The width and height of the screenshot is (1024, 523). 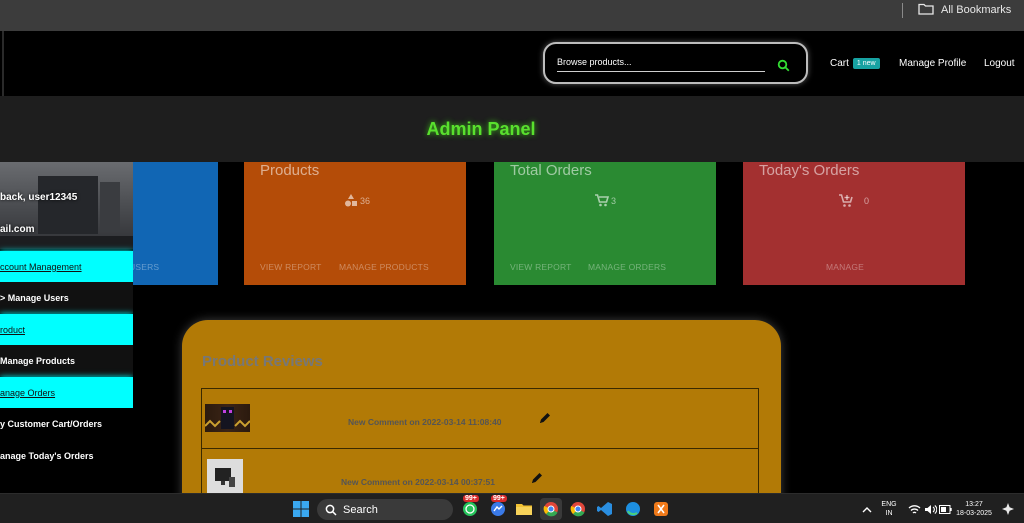 I want to click on products-card-title: Products, so click(x=290, y=170).